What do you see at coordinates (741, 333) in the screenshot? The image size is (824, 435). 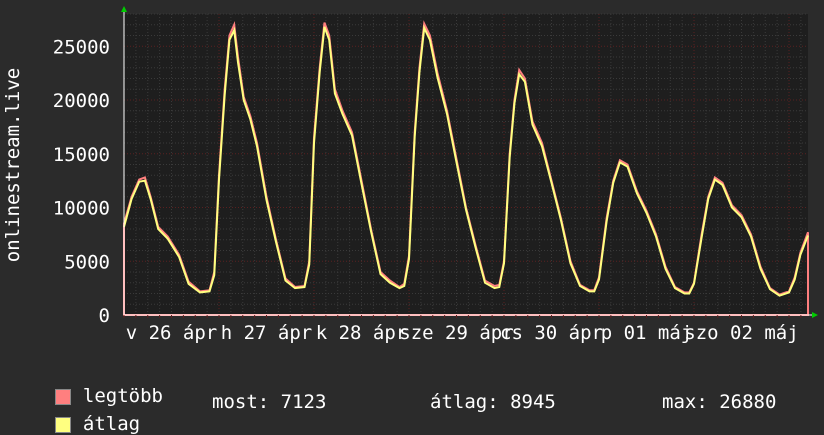 I see `x-tick-label: szo 02 máj` at bounding box center [741, 333].